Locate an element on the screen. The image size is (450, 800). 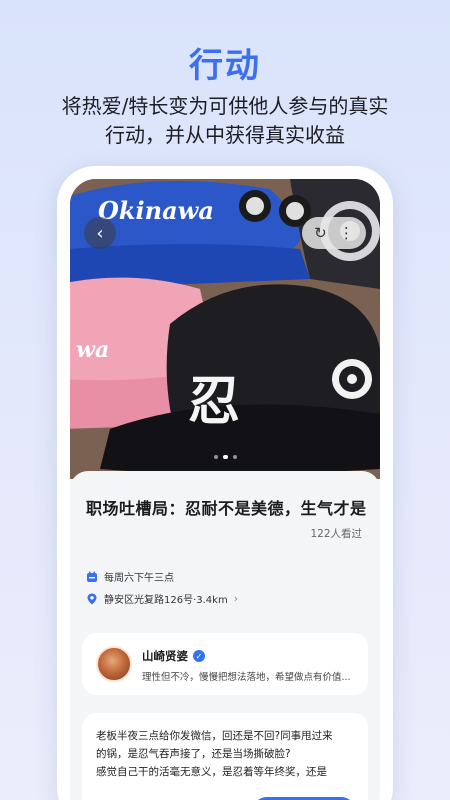
chevron-left-icon: ‹ is located at coordinates (100, 233).